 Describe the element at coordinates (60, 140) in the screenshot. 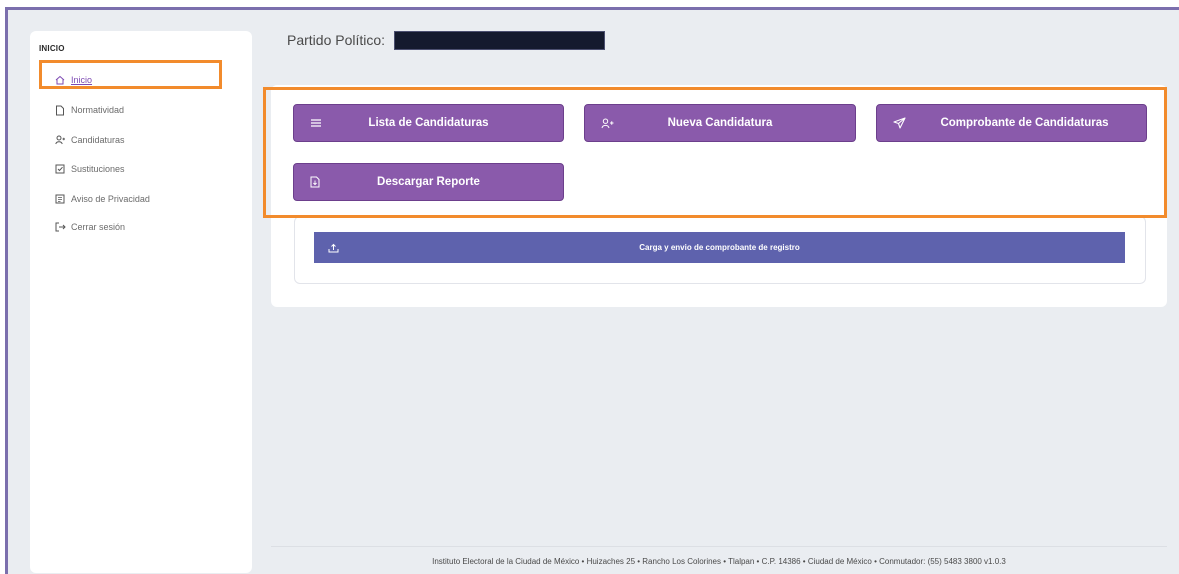

I see `users-icon` at that location.